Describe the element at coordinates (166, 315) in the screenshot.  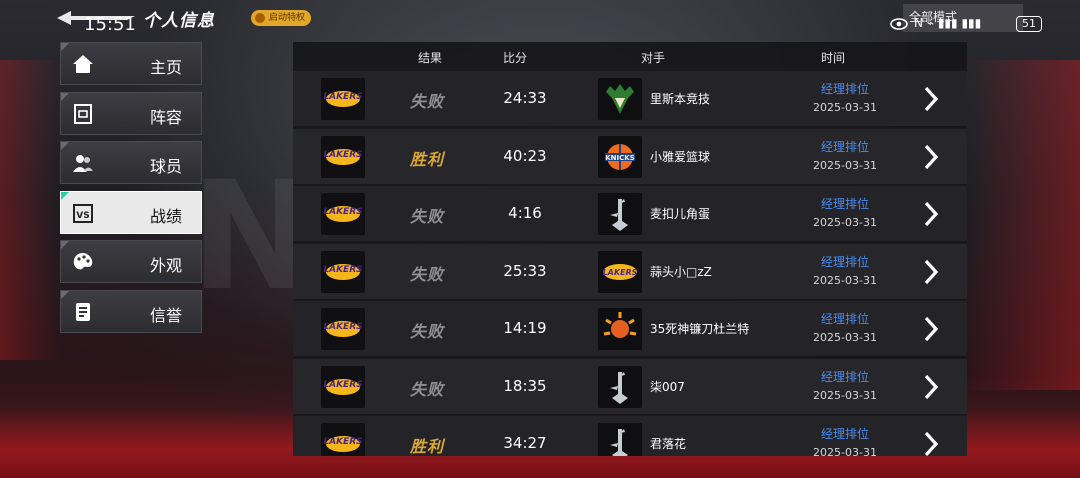
I see `sidebar-item-label: 信誉` at that location.